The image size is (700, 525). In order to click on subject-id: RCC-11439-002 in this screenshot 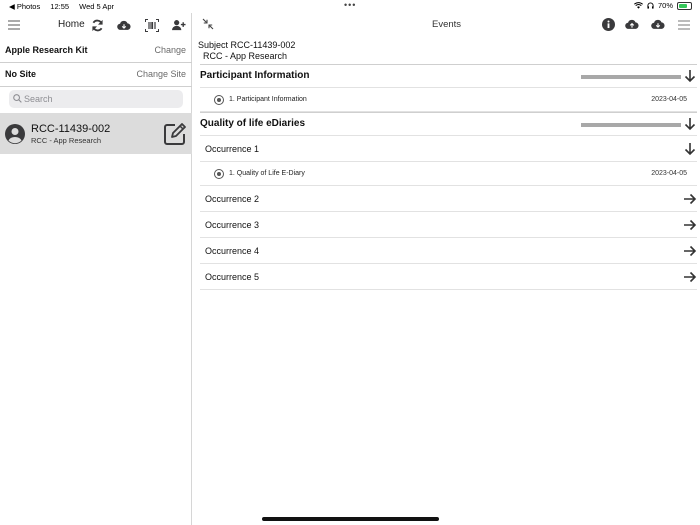, I will do `click(71, 129)`.